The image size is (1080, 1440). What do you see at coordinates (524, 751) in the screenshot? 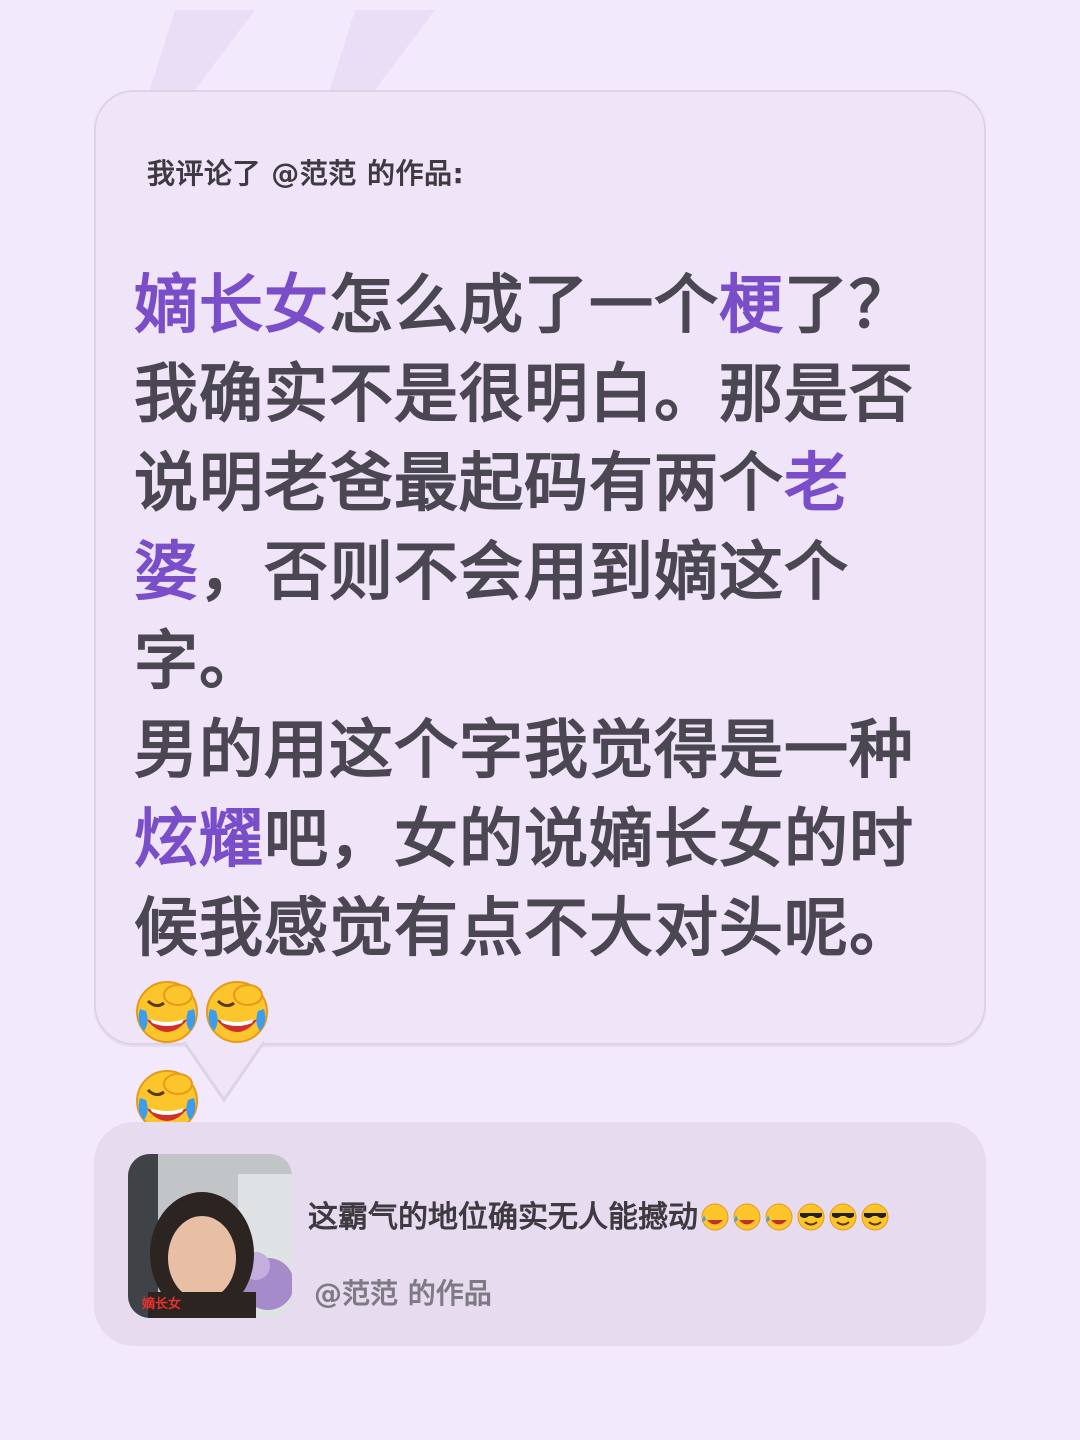
I see `comment-phrase: 男的用这个字我觉得是一种` at bounding box center [524, 751].